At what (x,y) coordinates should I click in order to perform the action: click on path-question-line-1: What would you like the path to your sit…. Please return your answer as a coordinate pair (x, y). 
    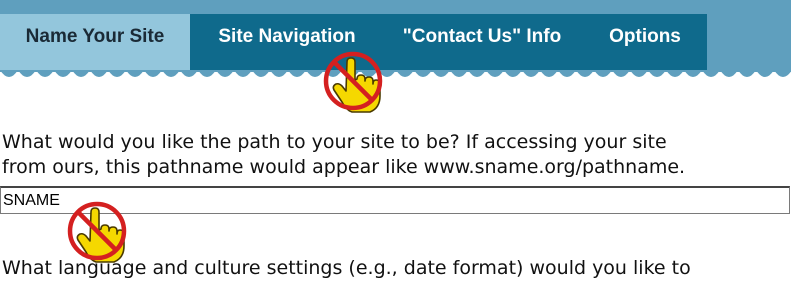
    Looking at the image, I should click on (334, 142).